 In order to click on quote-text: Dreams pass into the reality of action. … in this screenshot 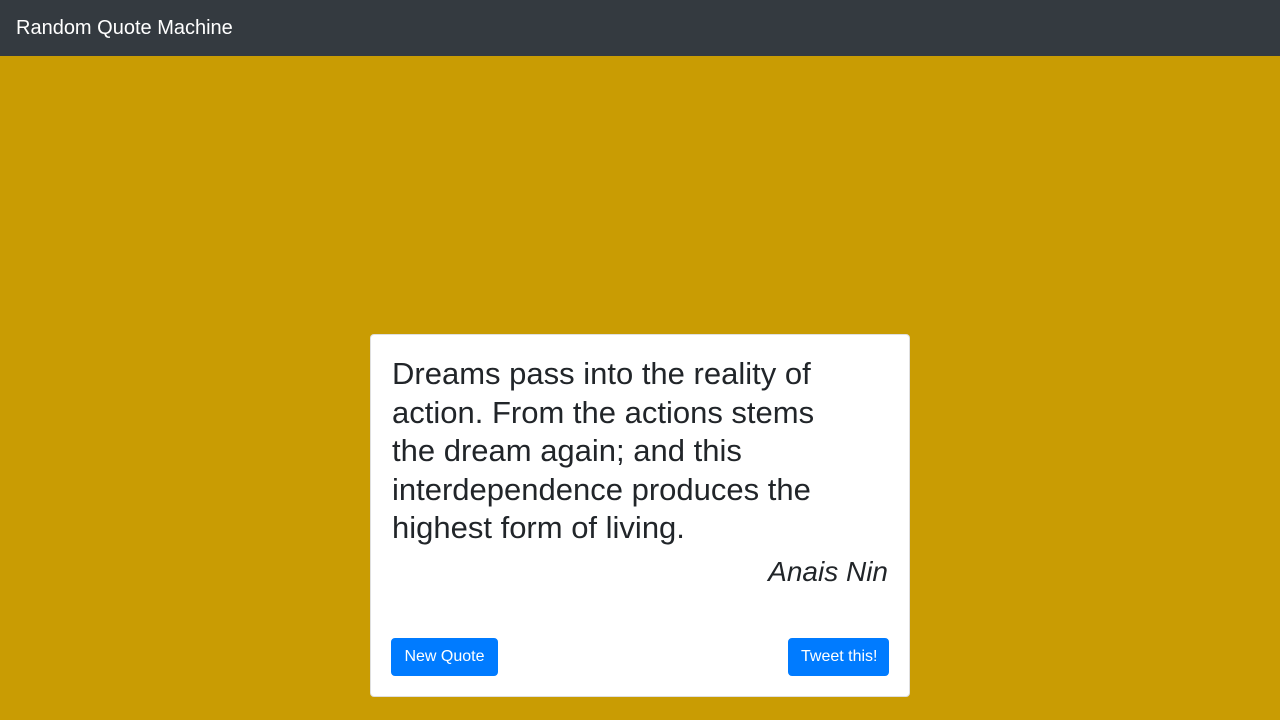, I will do `click(603, 450)`.